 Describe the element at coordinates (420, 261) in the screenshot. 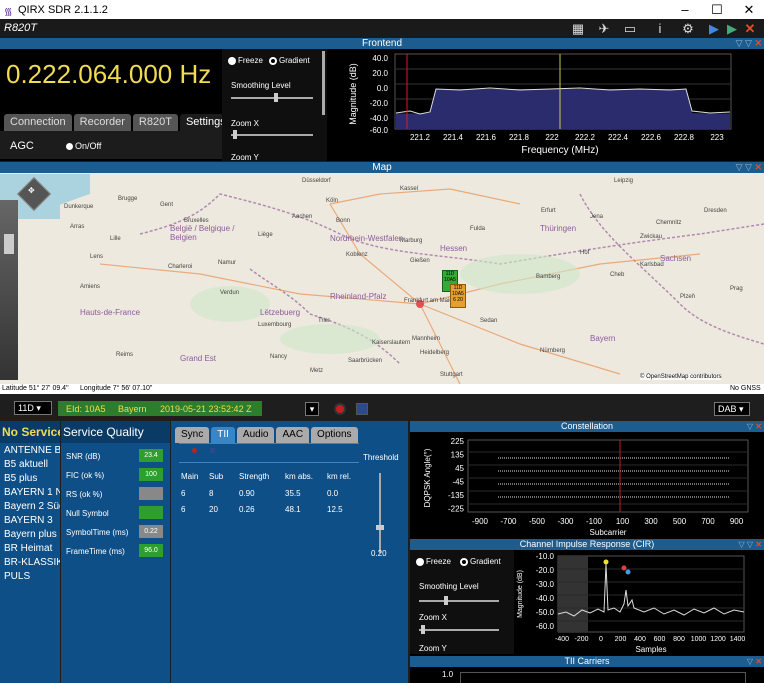

I see `city-label: Gießen` at that location.